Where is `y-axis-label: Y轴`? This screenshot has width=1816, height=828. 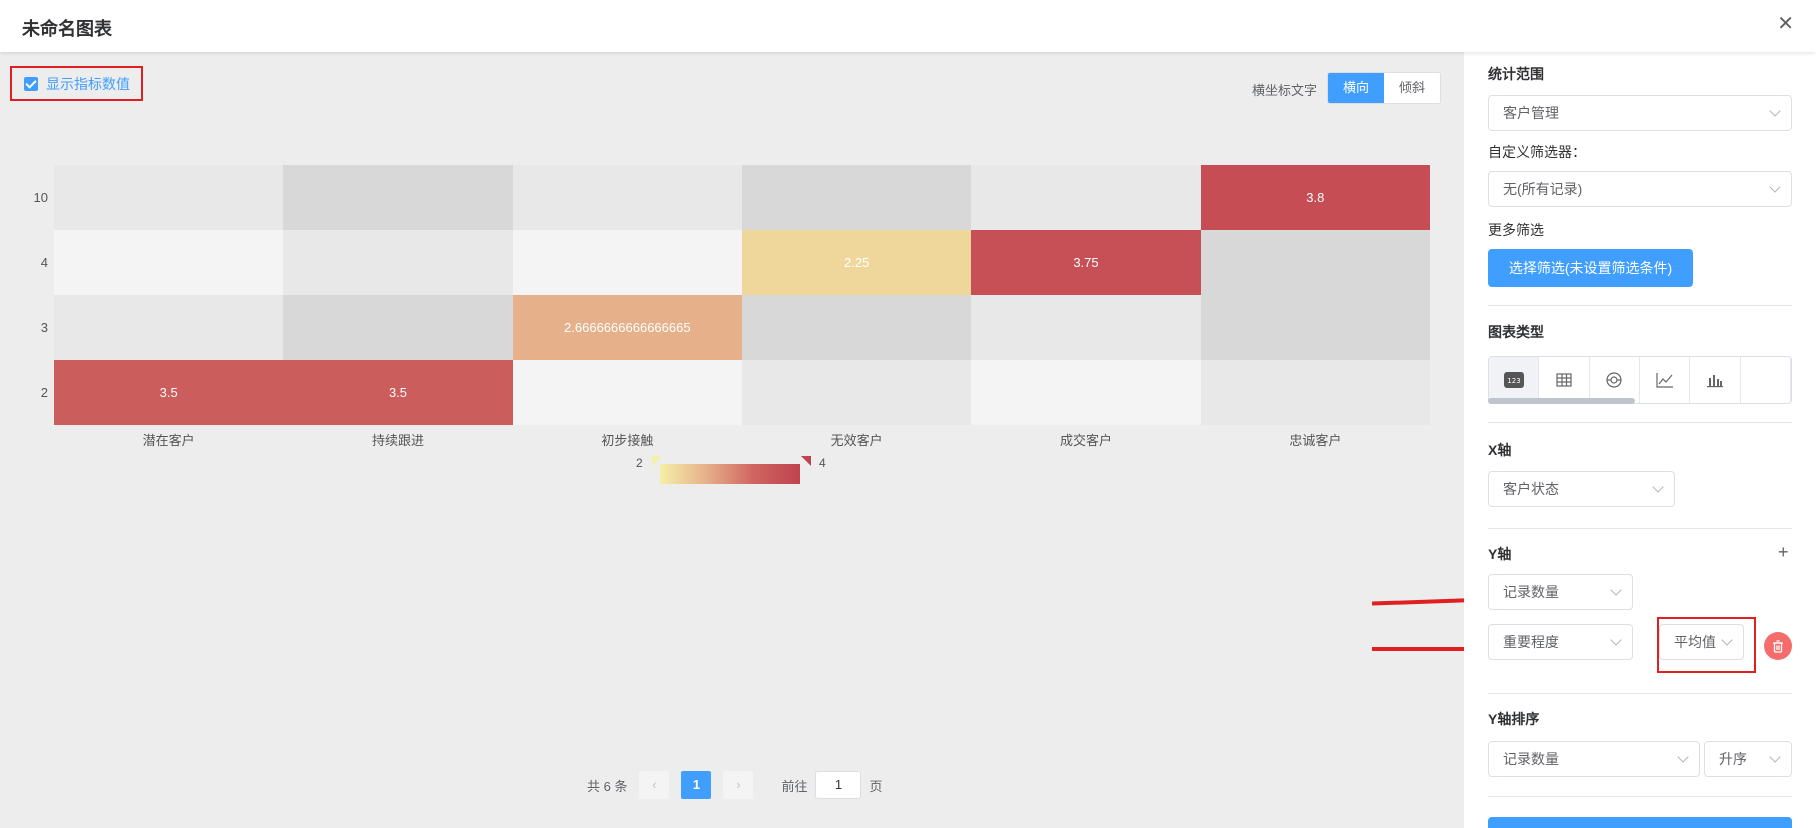
y-axis-label: Y轴 is located at coordinates (1500, 554).